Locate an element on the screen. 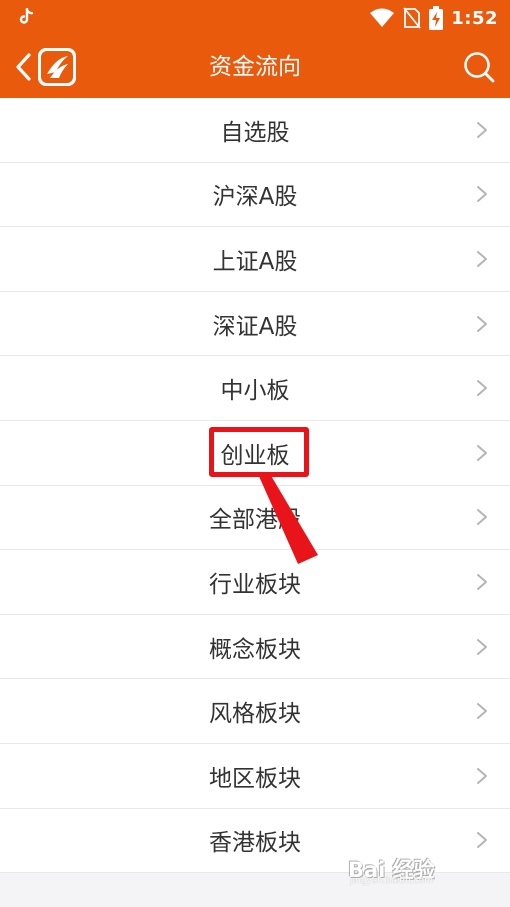 Image resolution: width=510 pixels, height=907 pixels. battery-charging-icon is located at coordinates (436, 18).